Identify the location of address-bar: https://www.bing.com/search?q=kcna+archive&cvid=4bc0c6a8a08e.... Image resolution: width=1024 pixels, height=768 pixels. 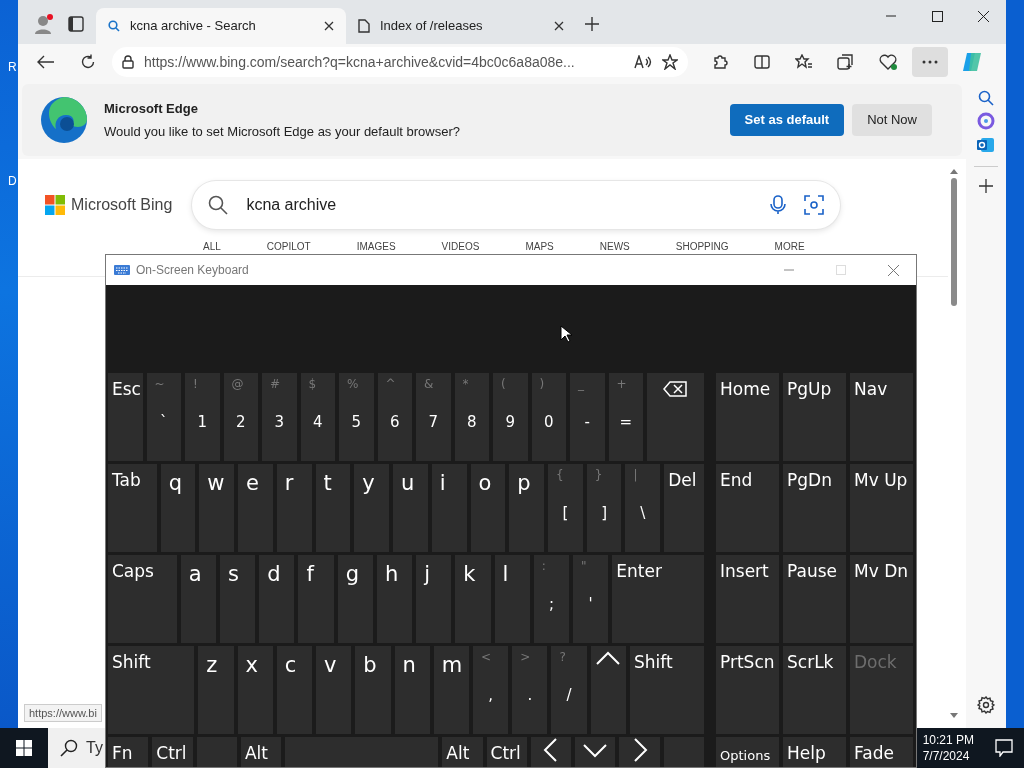
(400, 62).